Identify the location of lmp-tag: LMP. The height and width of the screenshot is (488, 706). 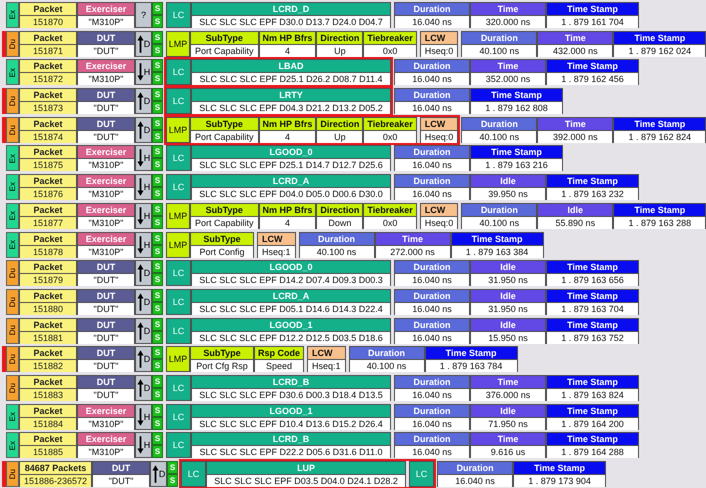
(178, 245).